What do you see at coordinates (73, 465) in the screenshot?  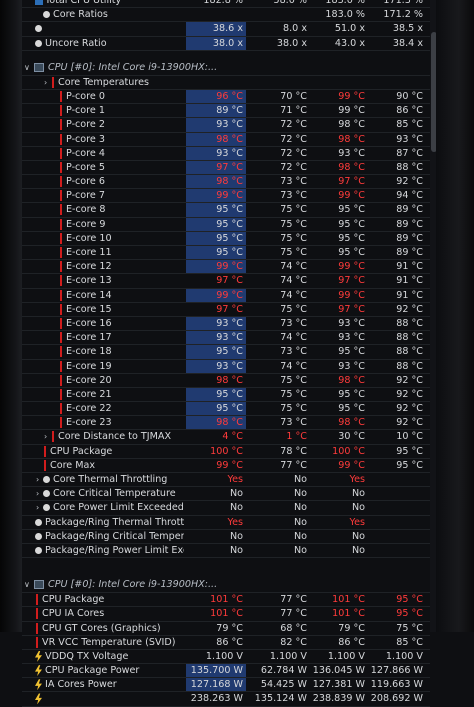 I see `sensor-label: Core Max` at bounding box center [73, 465].